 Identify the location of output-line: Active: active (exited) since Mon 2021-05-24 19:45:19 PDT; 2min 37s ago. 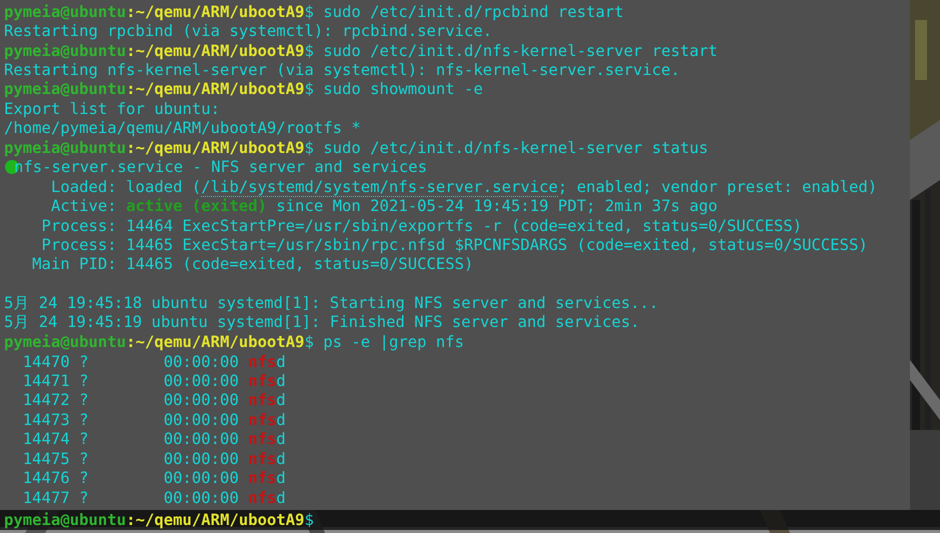
(384, 206).